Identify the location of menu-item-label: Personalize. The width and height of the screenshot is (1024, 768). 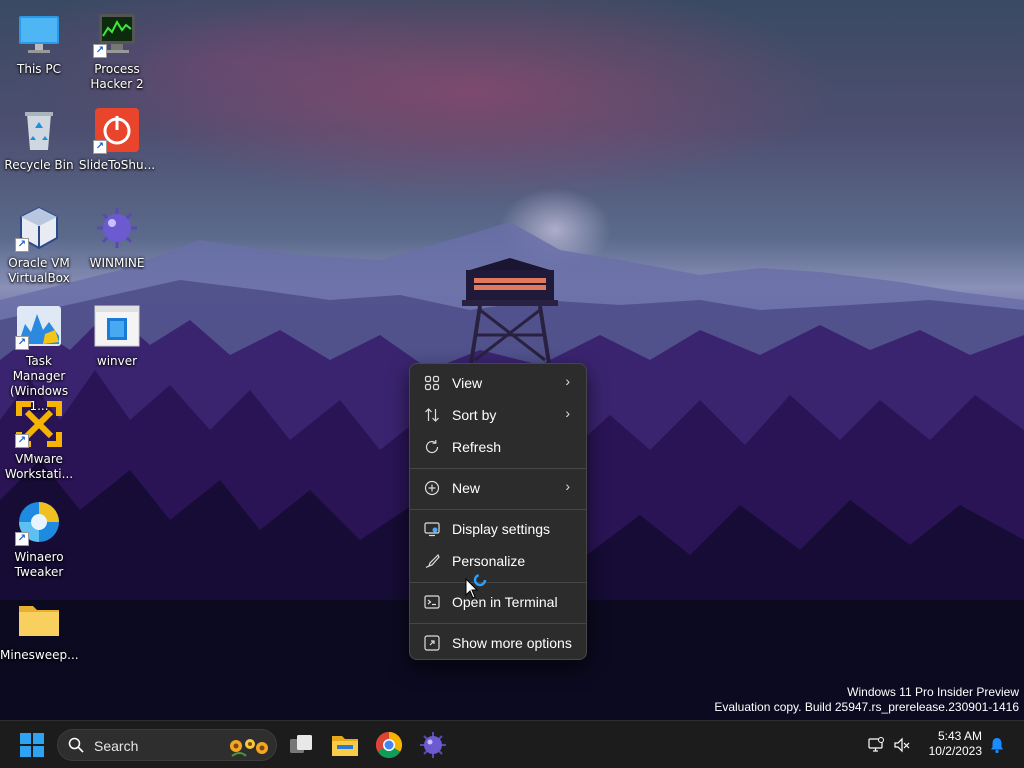
(489, 561).